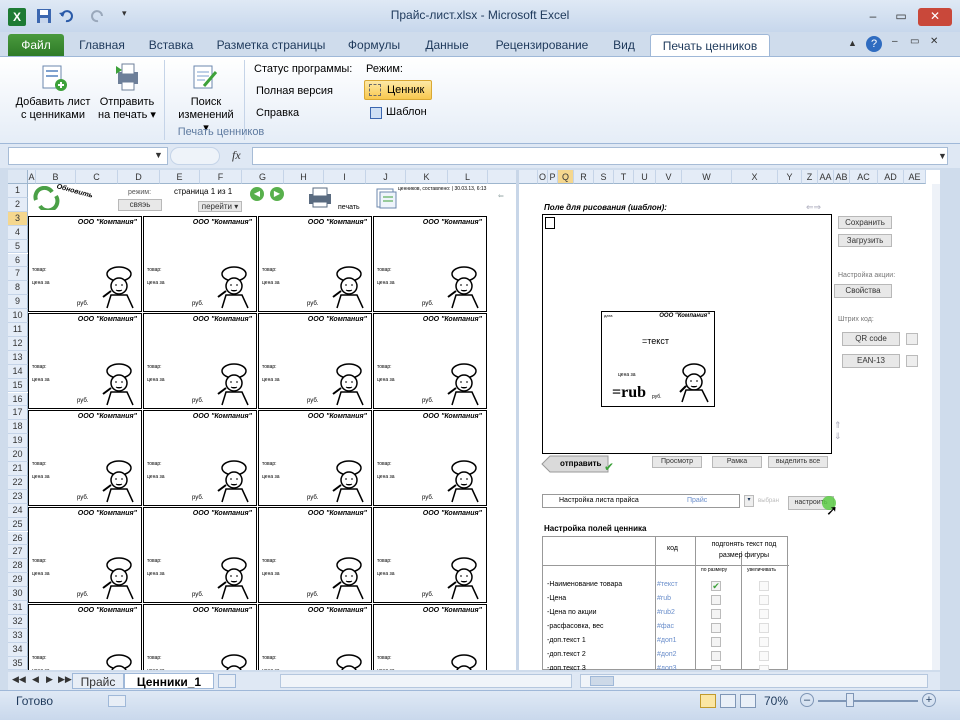 The width and height of the screenshot is (960, 720). What do you see at coordinates (53, 109) in the screenshot?
I see `add-sheet-button: Добавить лист с ценниками` at bounding box center [53, 109].